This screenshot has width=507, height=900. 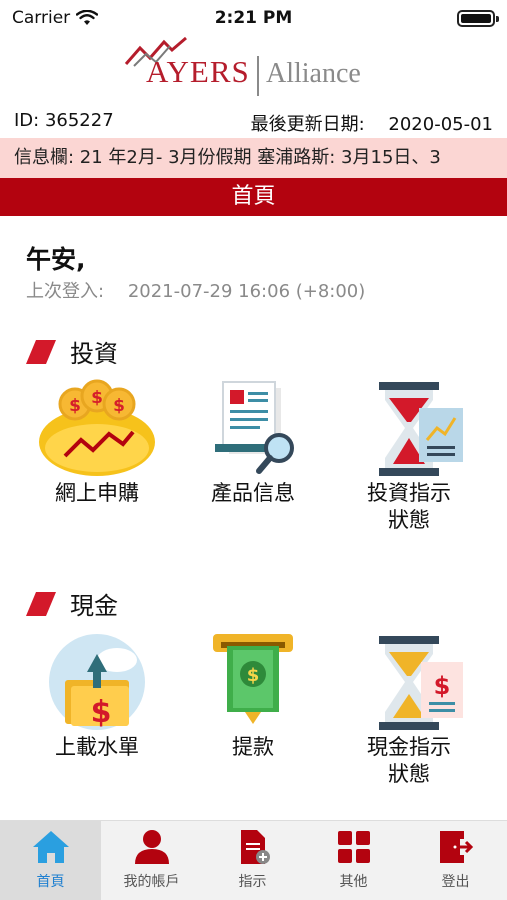 I want to click on atm-cash-icon: $, so click(x=253, y=679).